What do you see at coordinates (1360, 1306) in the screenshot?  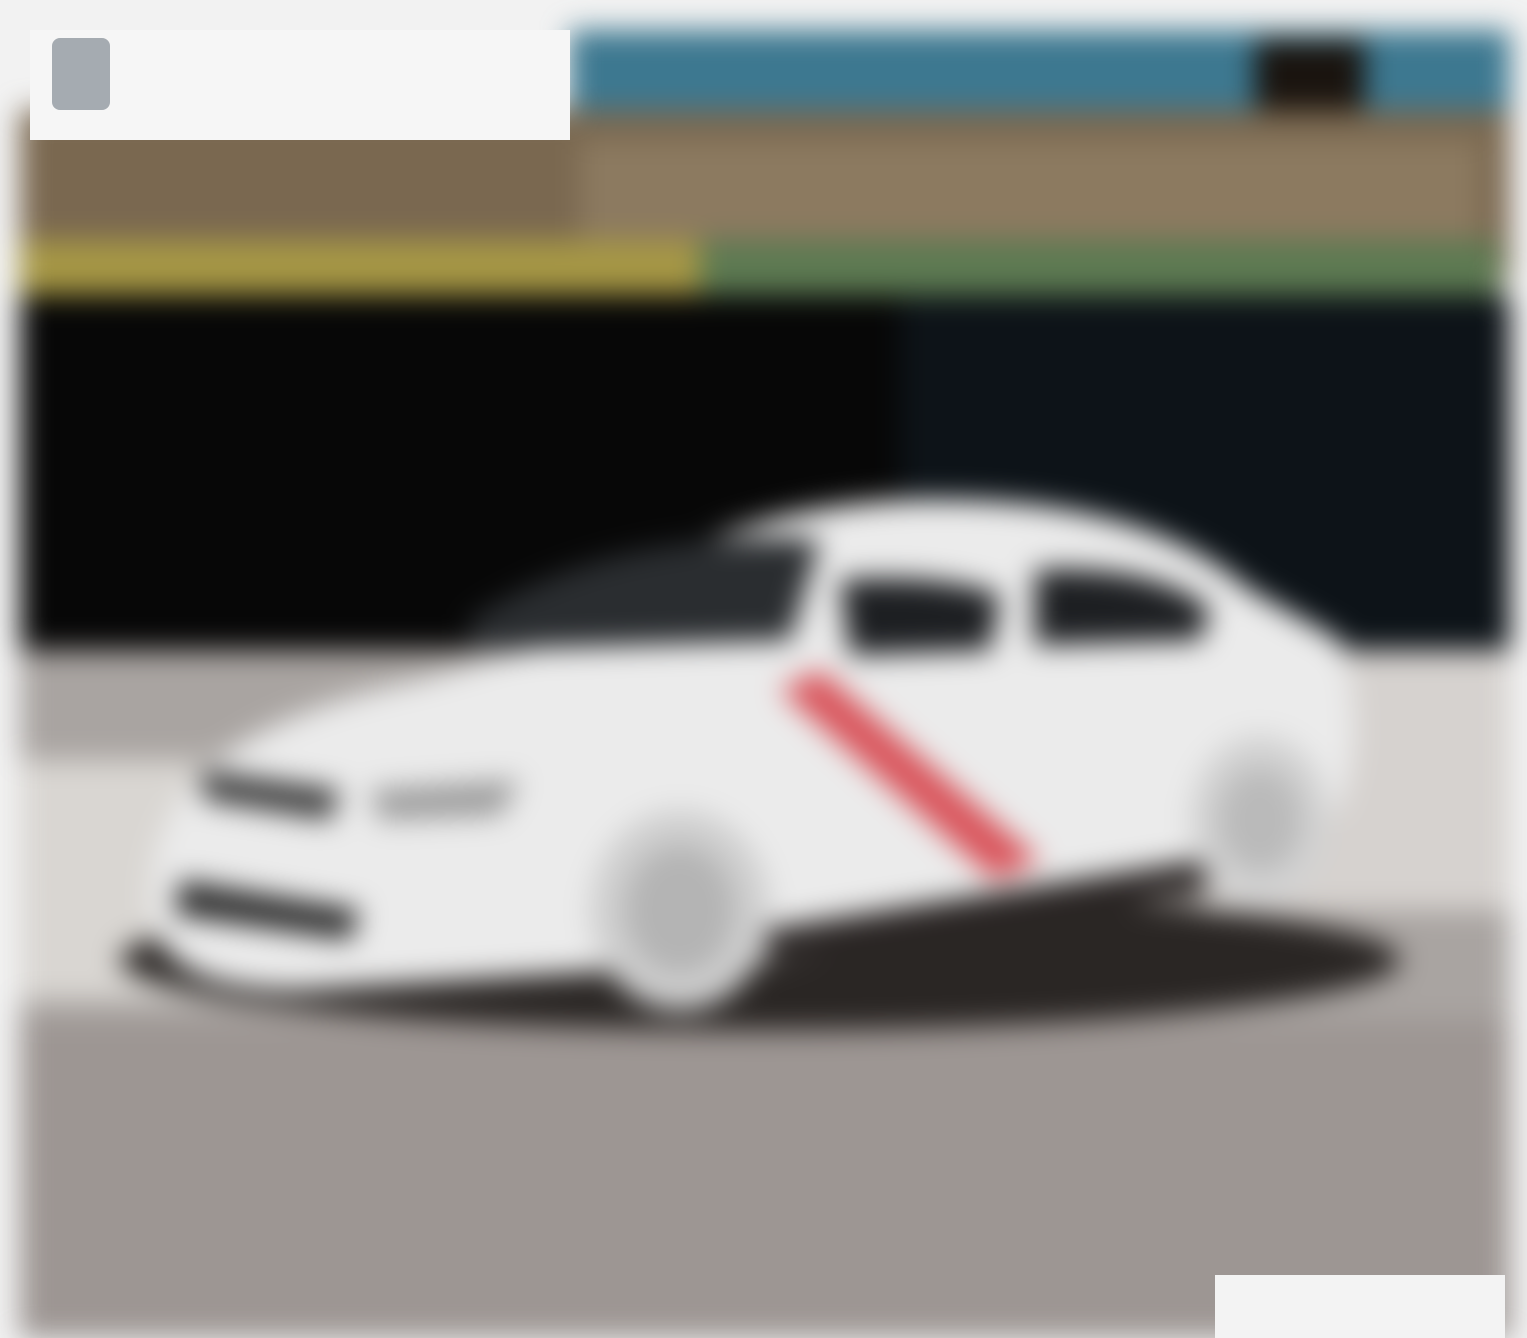 I see `corner-watermark` at bounding box center [1360, 1306].